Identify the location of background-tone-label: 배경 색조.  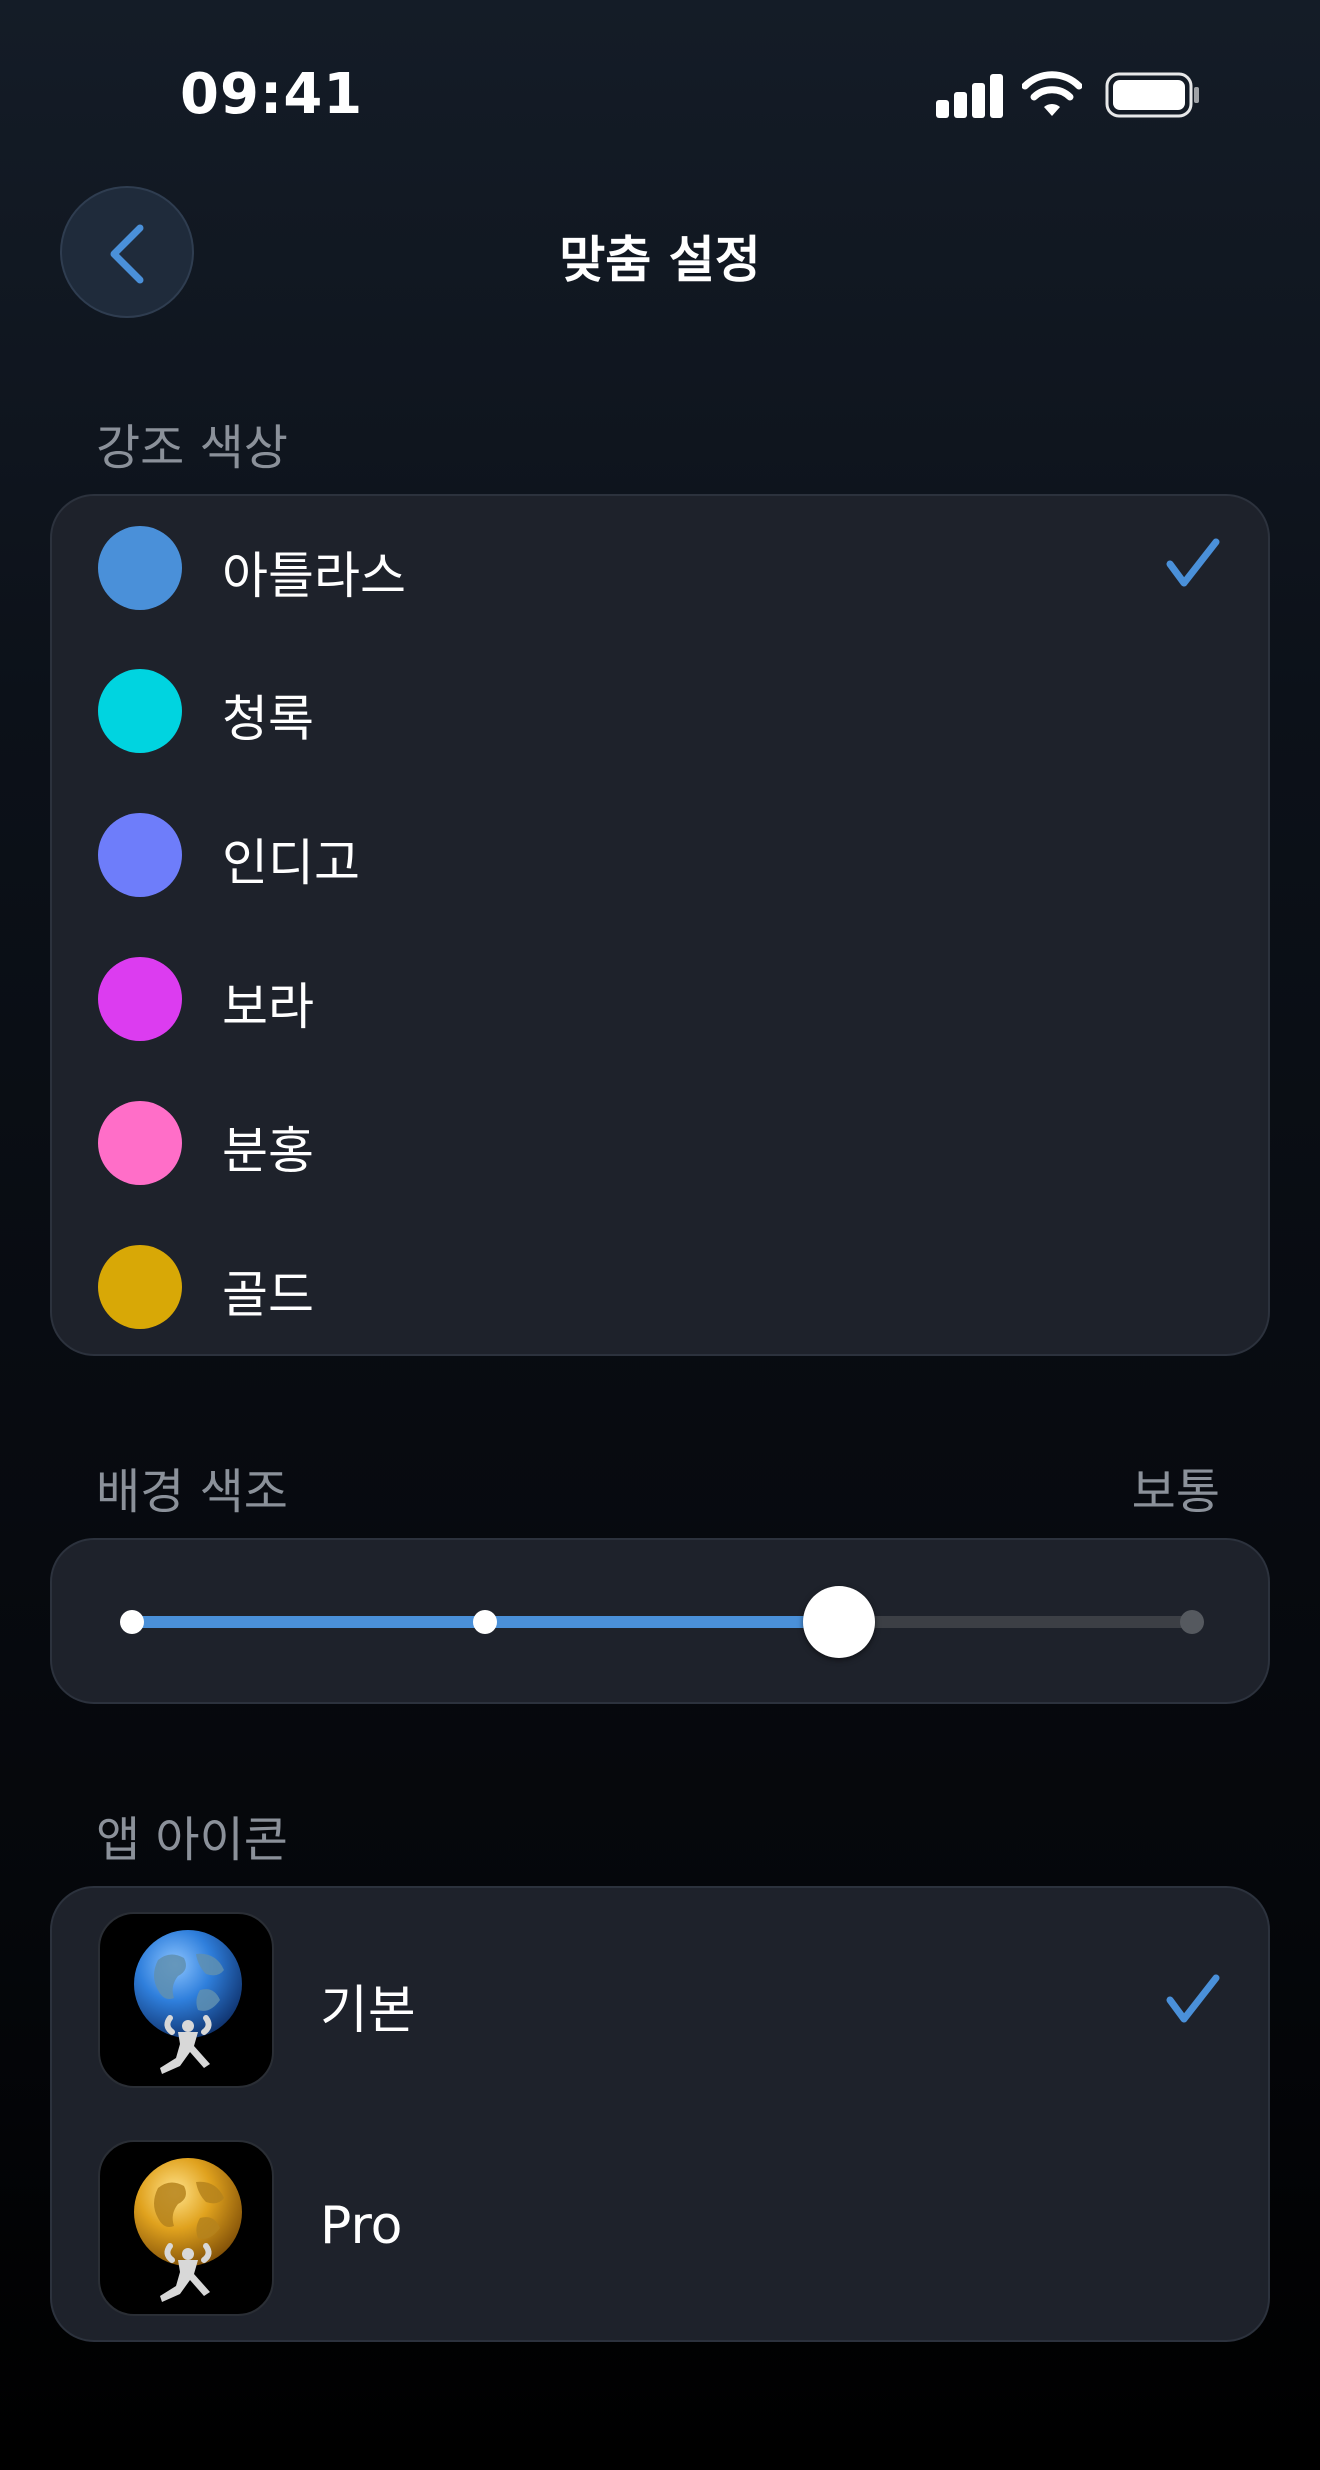
(192, 1492).